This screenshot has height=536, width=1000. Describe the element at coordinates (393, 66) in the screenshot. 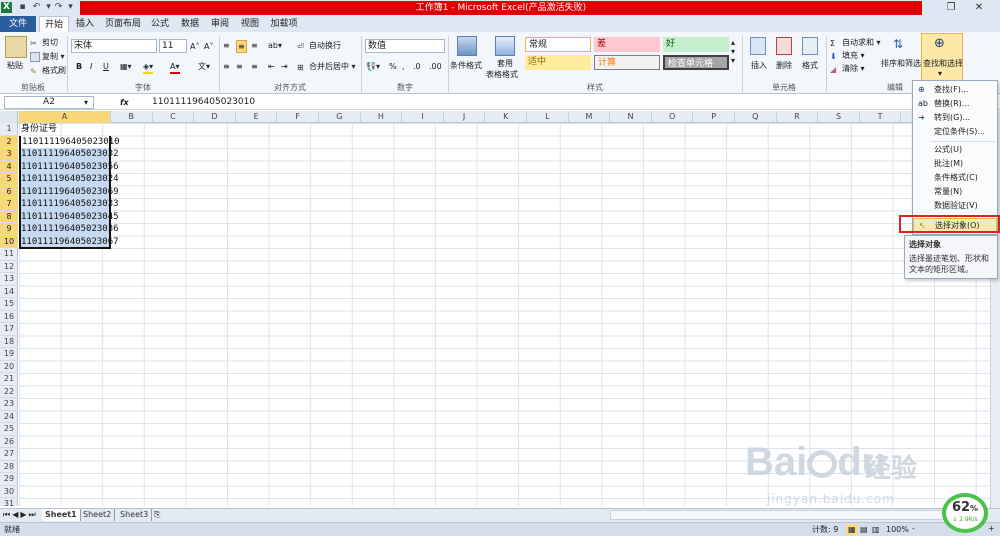

I see `percent-button: %` at that location.